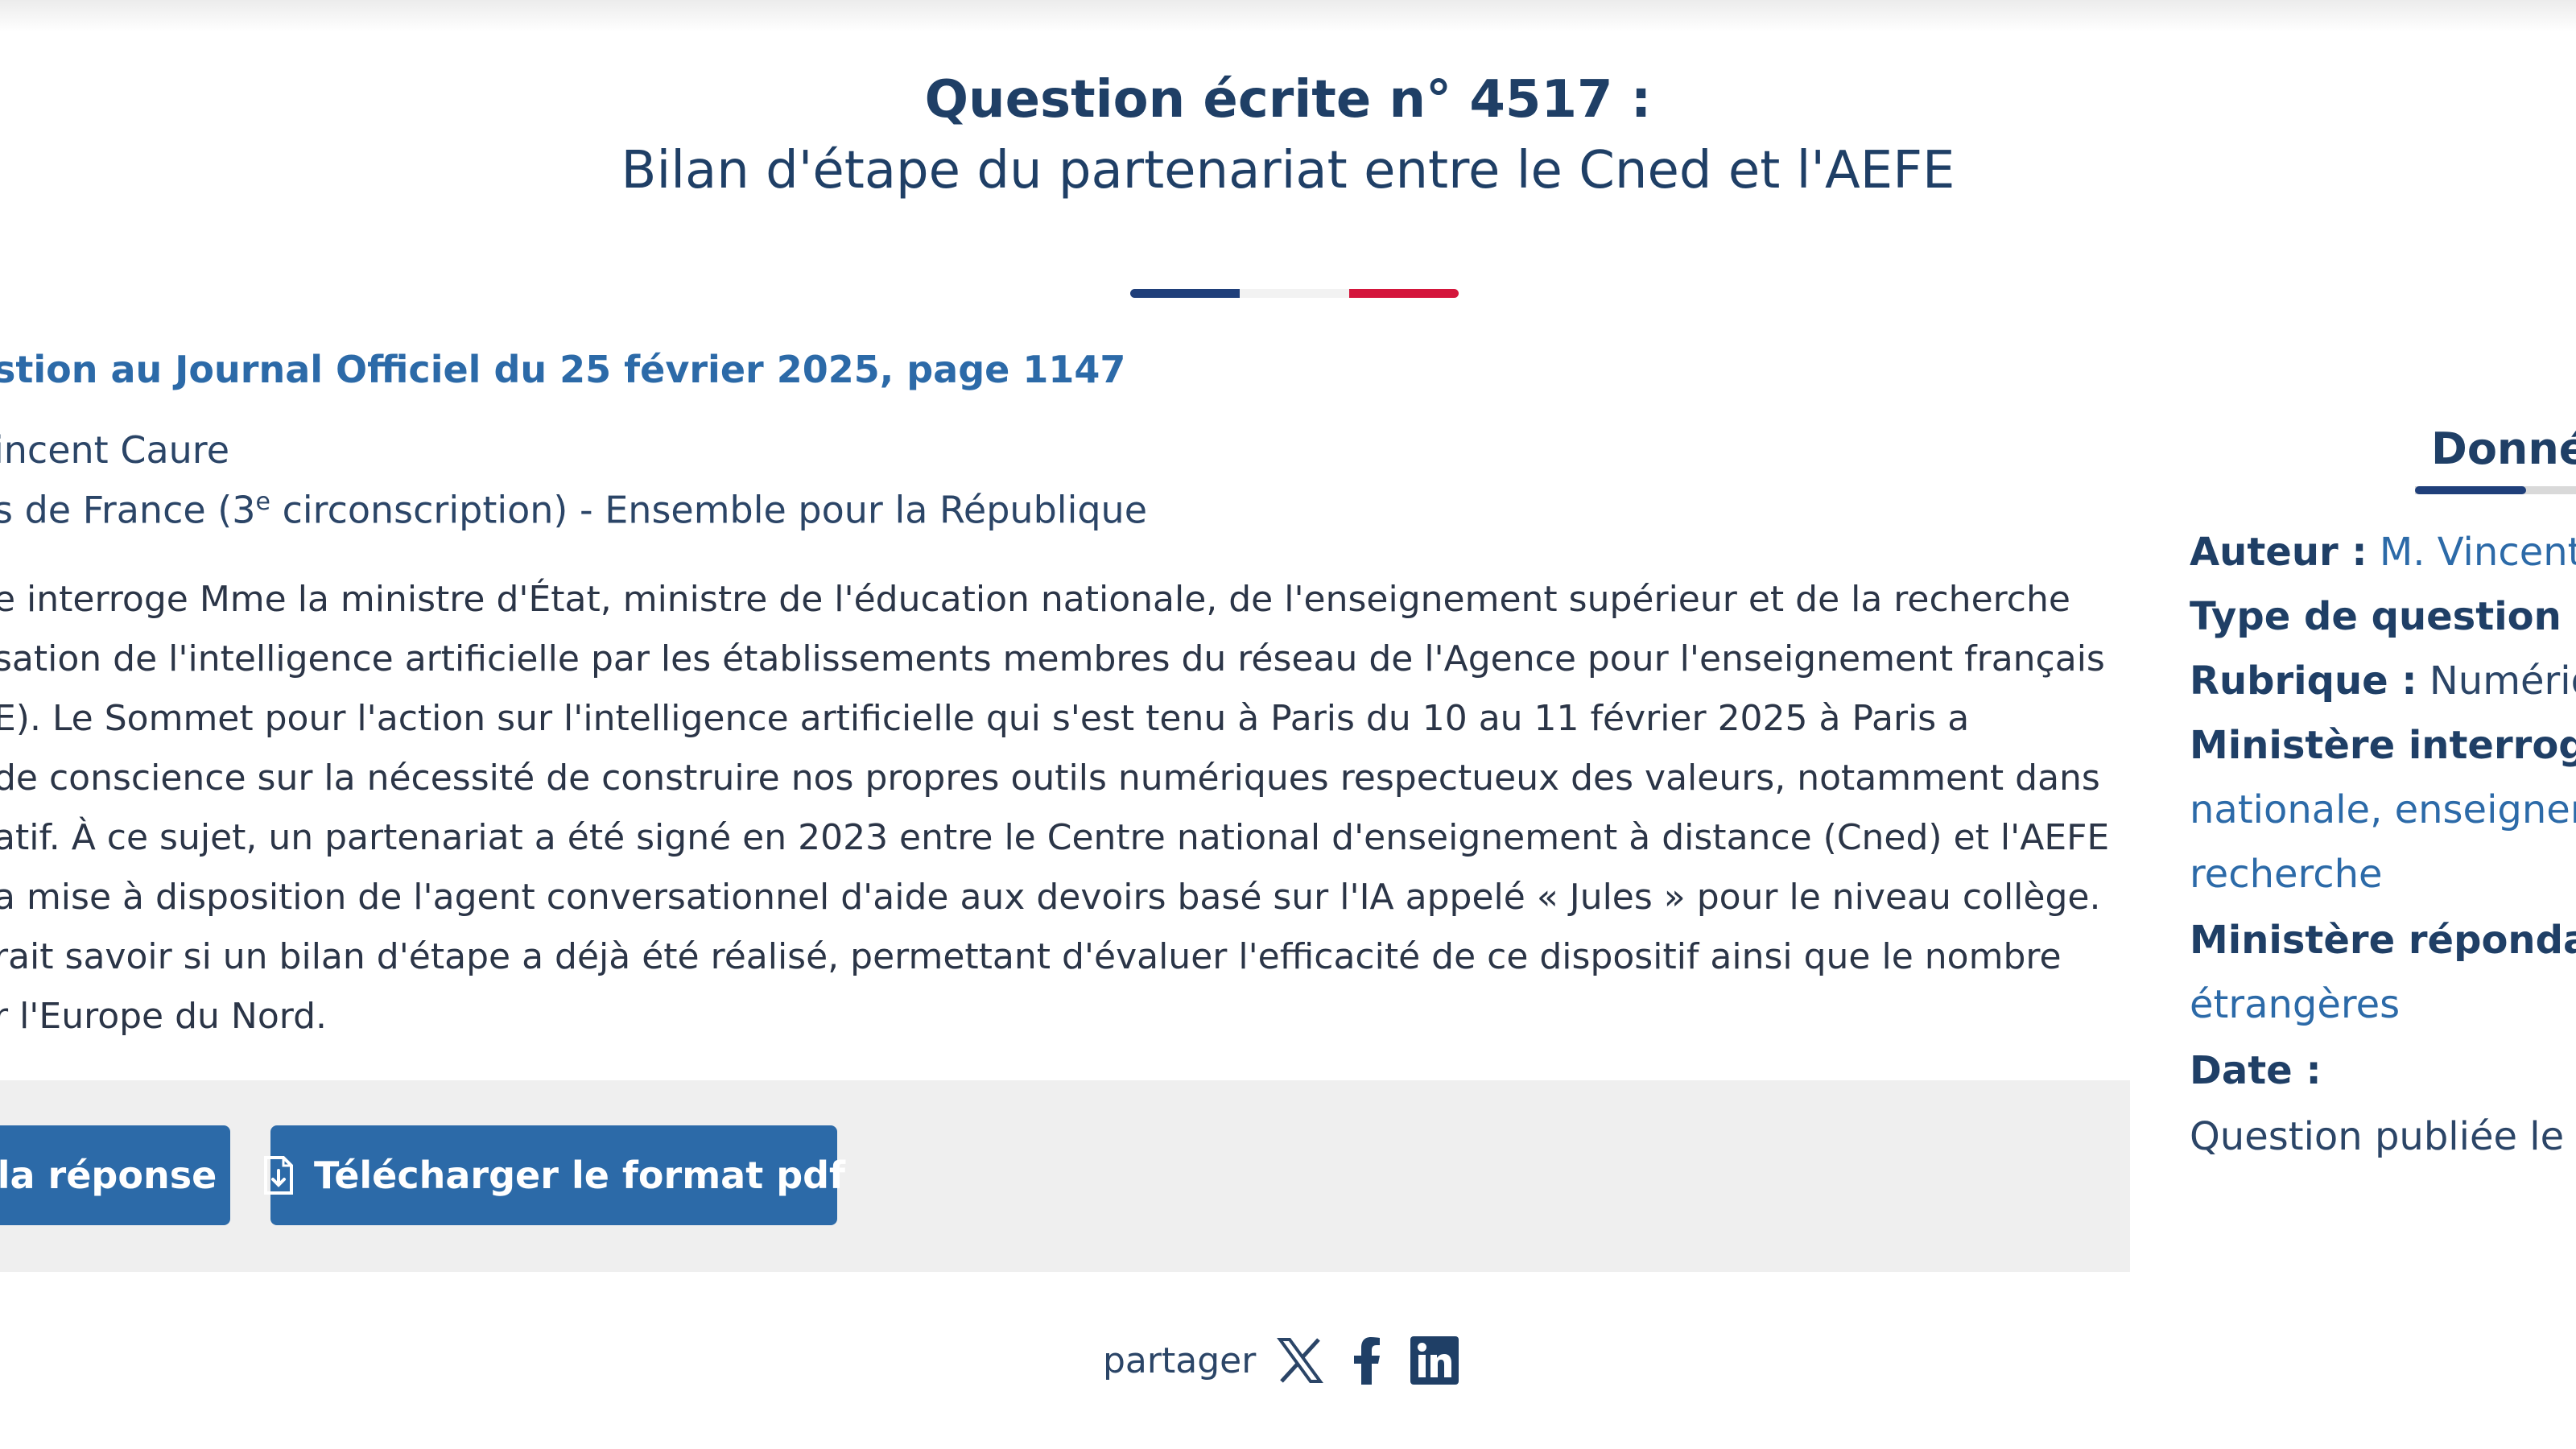 This screenshot has width=2576, height=1449. I want to click on divider-blue, so click(1185, 293).